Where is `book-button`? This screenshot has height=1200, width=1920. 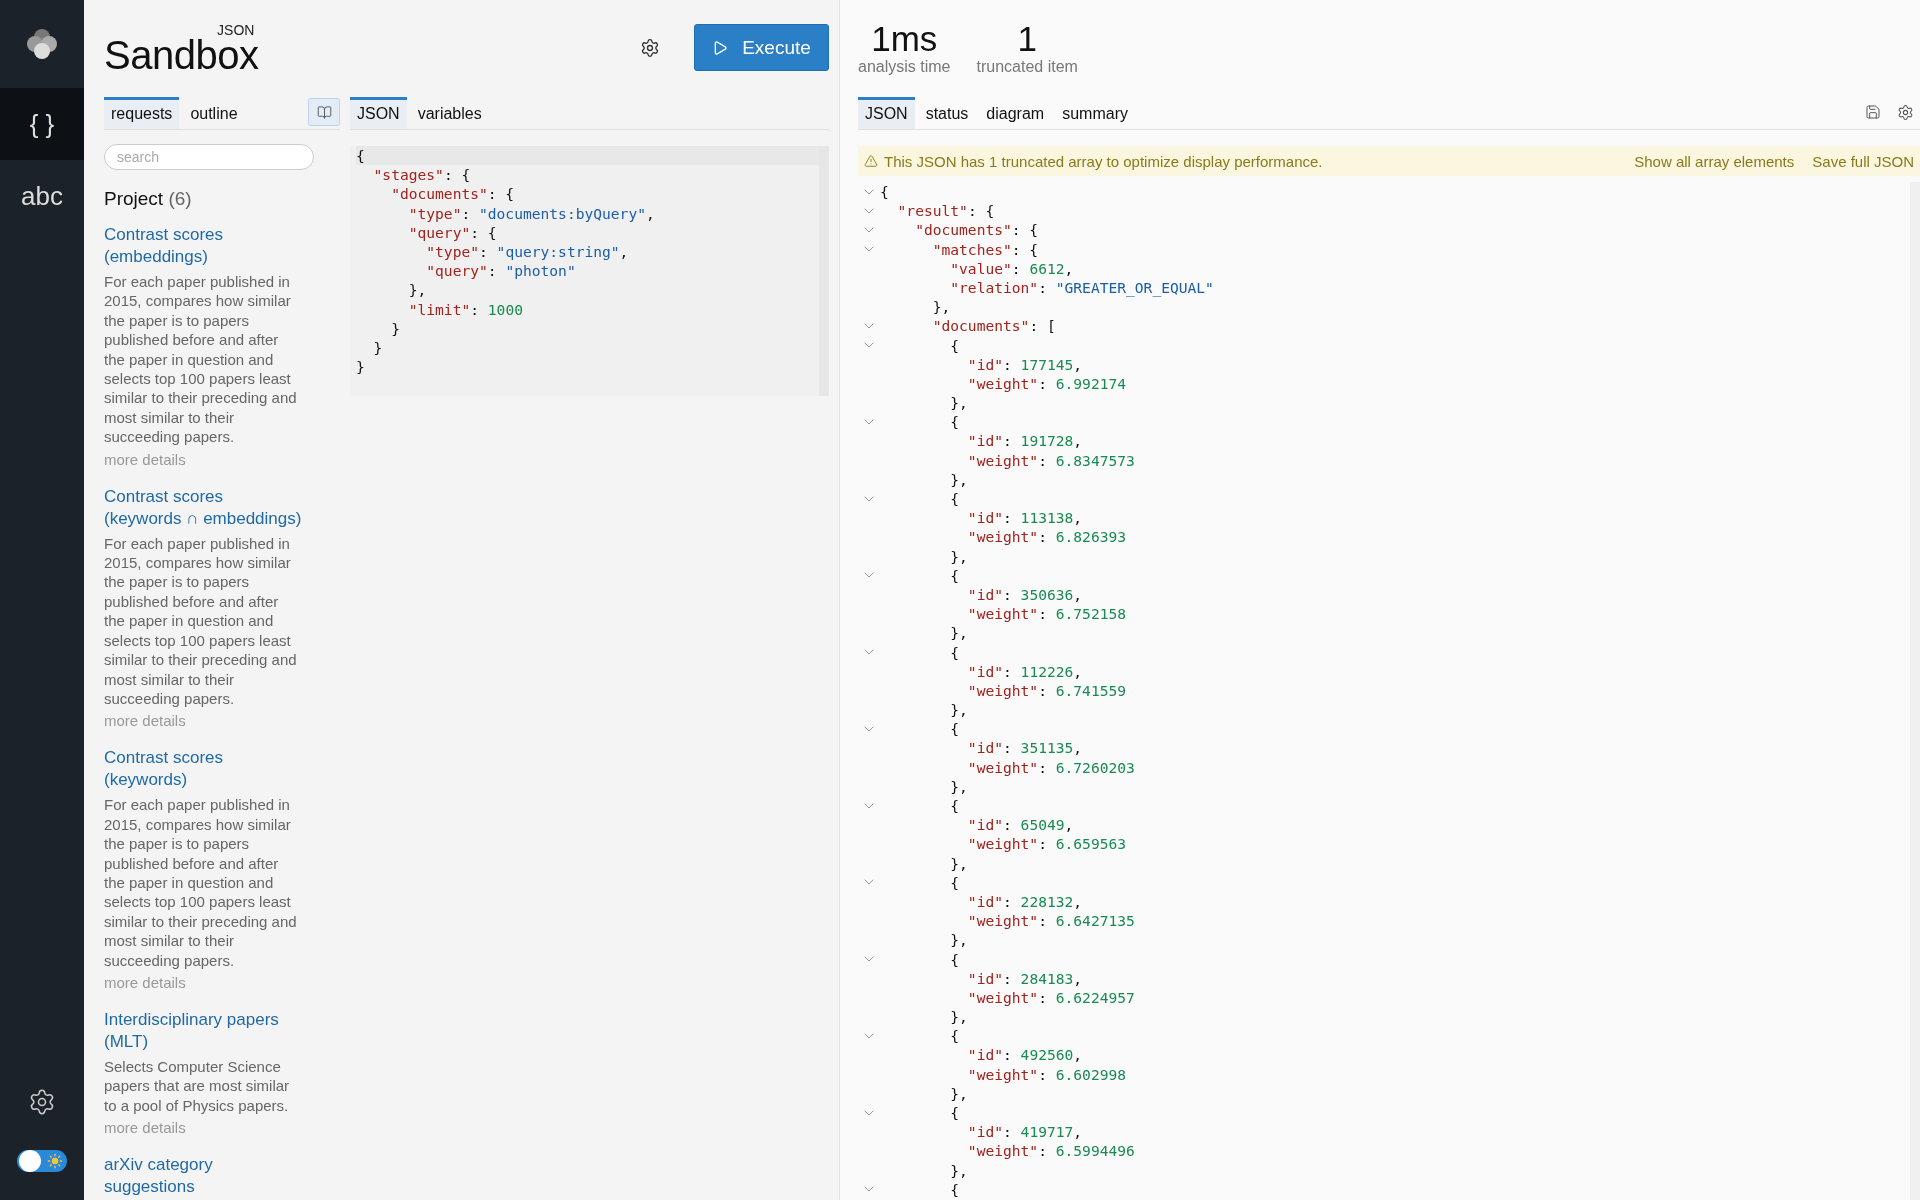 book-button is located at coordinates (324, 112).